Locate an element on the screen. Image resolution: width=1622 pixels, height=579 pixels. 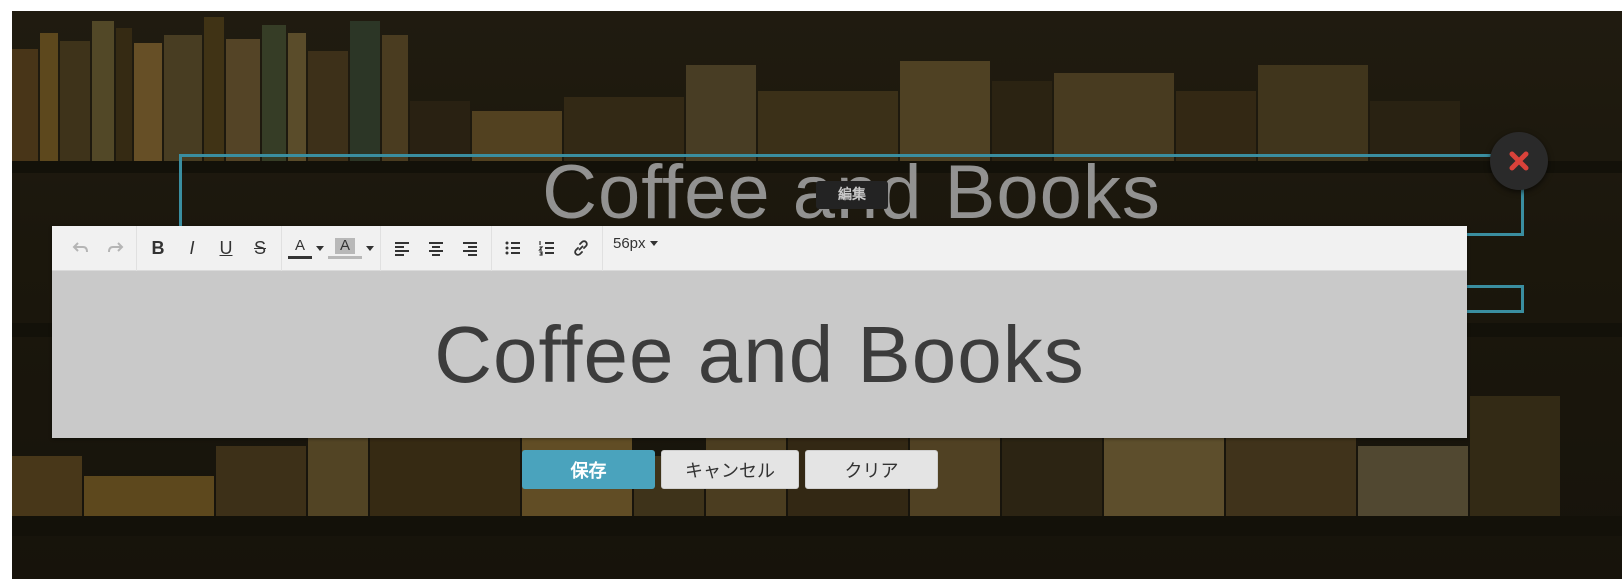
align-left-icon is located at coordinates (402, 249).